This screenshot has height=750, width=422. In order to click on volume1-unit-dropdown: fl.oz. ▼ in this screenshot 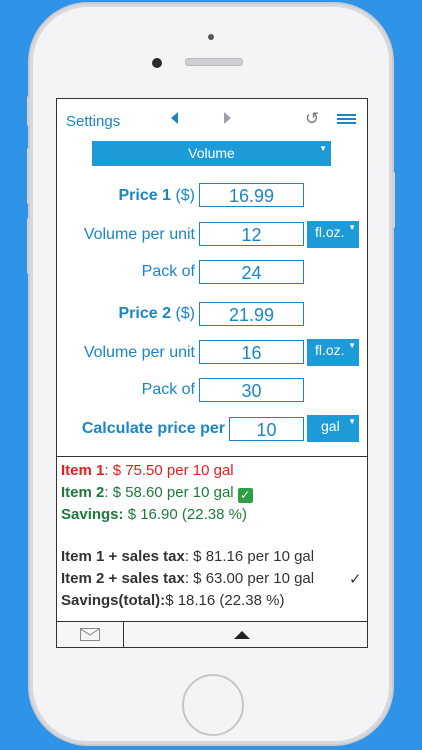, I will do `click(333, 234)`.